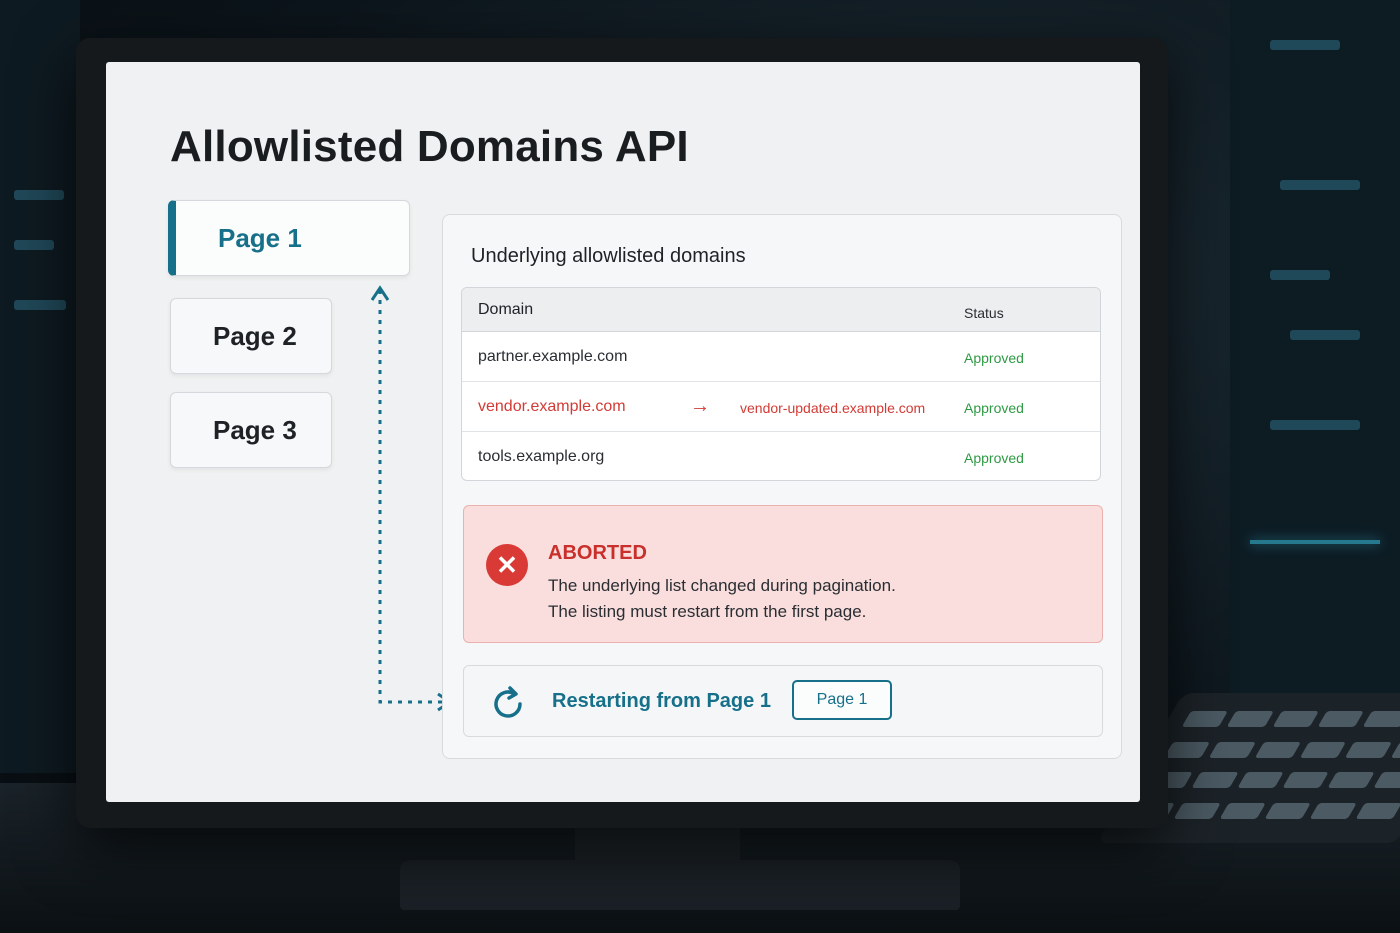 The width and height of the screenshot is (1400, 933). Describe the element at coordinates (429, 146) in the screenshot. I see `page-title: Allowlisted Domains API` at that location.